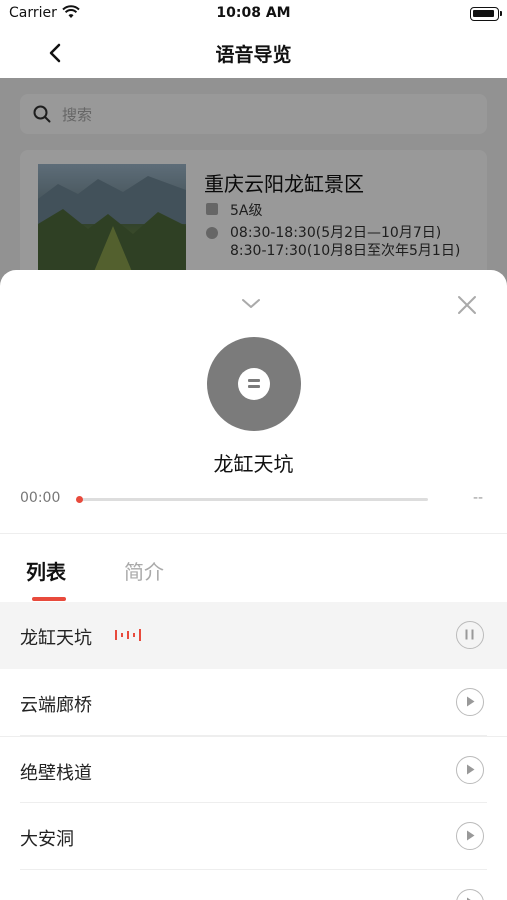  What do you see at coordinates (253, 635) in the screenshot?
I see `track-row: 龙缸天坑` at bounding box center [253, 635].